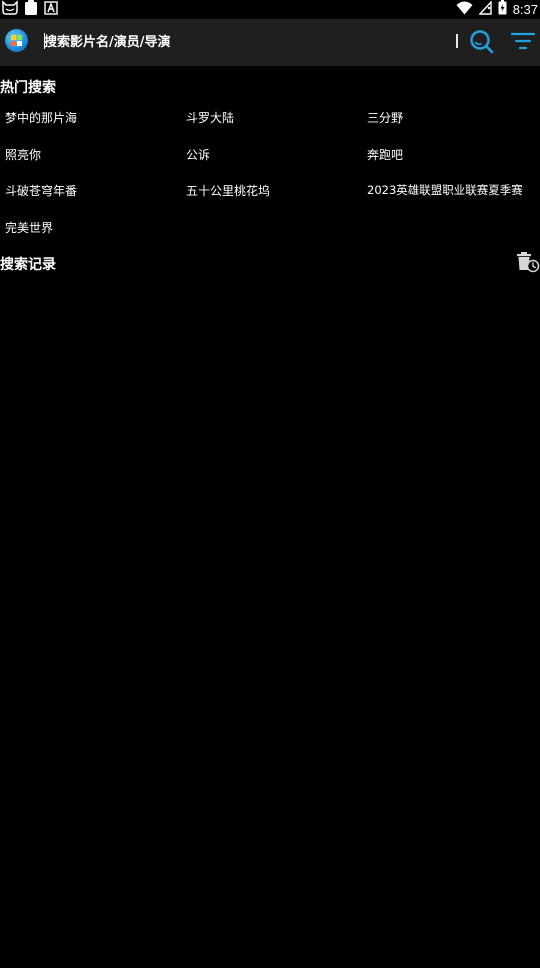  Describe the element at coordinates (497, 9) in the screenshot. I see `status-bar-right: 8:37` at that location.